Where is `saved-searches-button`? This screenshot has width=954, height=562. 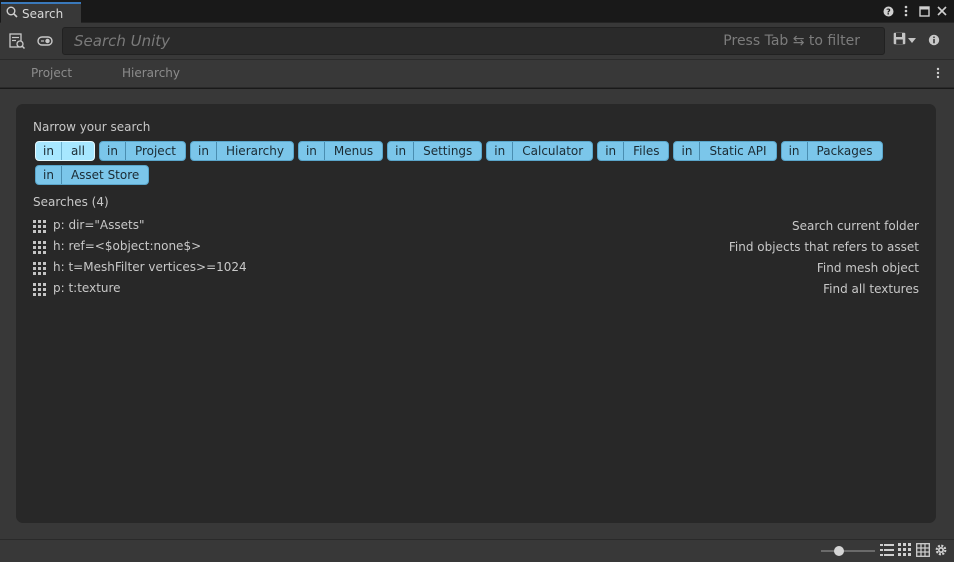
saved-searches-button is located at coordinates (17, 42).